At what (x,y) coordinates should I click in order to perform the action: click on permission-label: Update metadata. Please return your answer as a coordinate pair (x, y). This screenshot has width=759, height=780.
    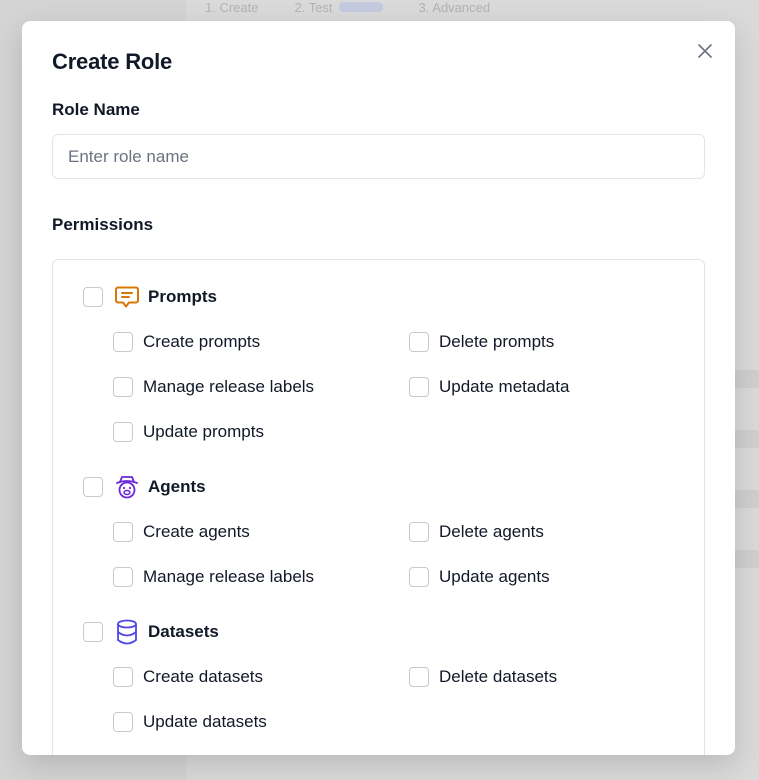
    Looking at the image, I should click on (504, 386).